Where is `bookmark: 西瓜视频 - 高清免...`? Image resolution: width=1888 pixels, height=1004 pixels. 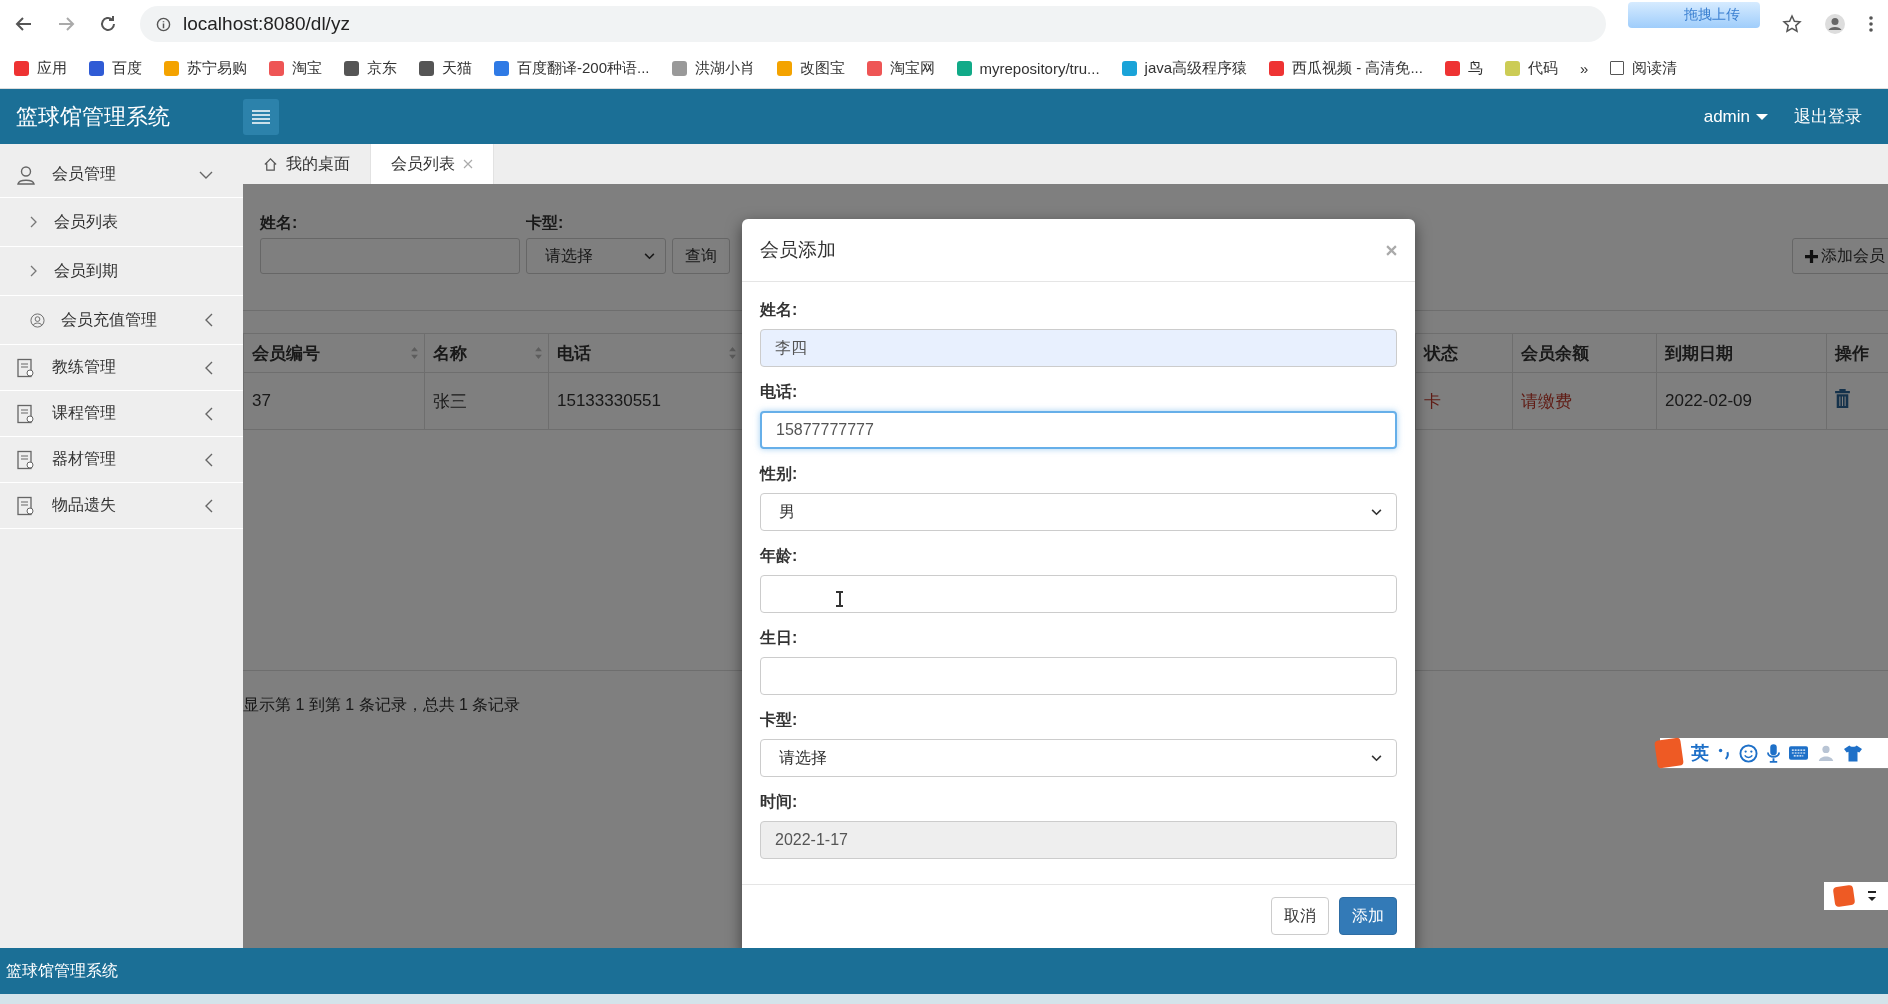 bookmark: 西瓜视频 - 高清免... is located at coordinates (1346, 68).